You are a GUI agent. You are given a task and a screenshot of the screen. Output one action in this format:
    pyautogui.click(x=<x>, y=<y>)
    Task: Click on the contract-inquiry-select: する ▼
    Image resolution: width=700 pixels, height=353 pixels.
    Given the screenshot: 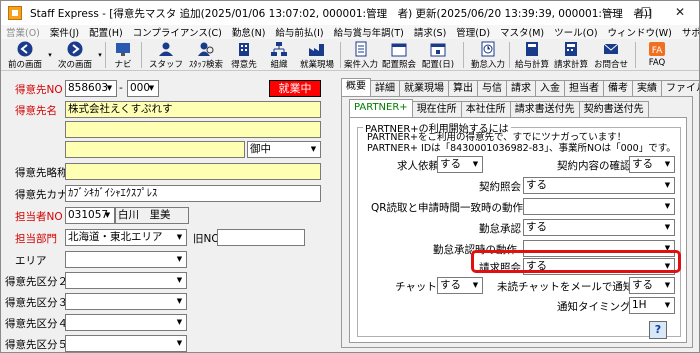 What is the action you would take?
    pyautogui.click(x=599, y=185)
    